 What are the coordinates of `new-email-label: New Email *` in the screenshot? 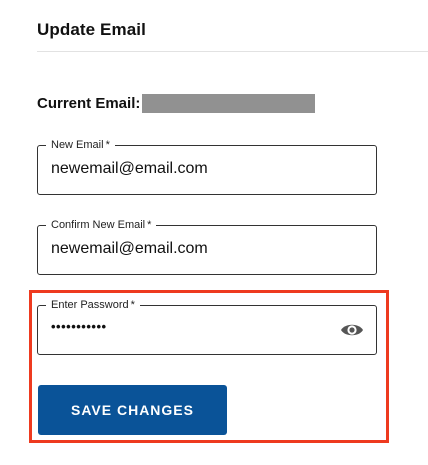 It's located at (80, 145).